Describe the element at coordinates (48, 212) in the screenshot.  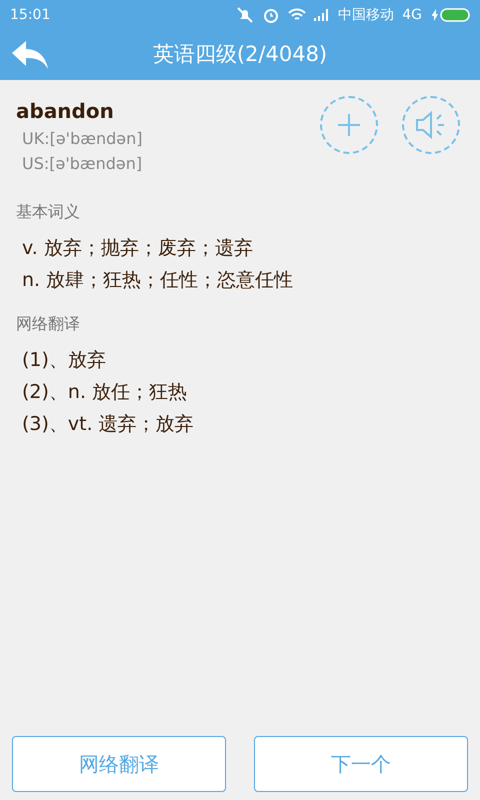
I see `section-heading: 基本词义` at that location.